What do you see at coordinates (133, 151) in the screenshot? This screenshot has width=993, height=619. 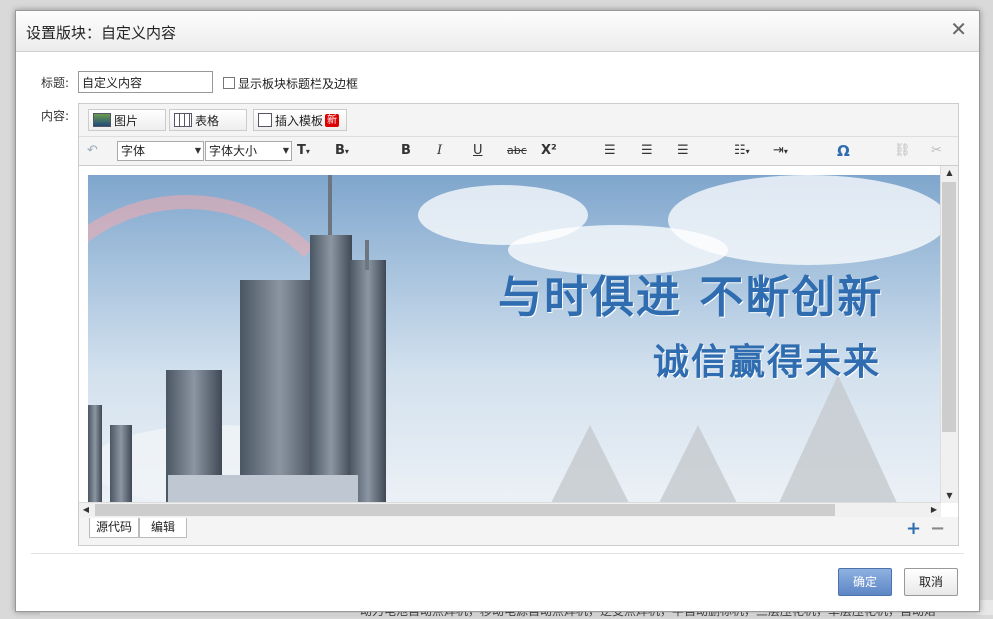 I see `font-family-value: 字体` at bounding box center [133, 151].